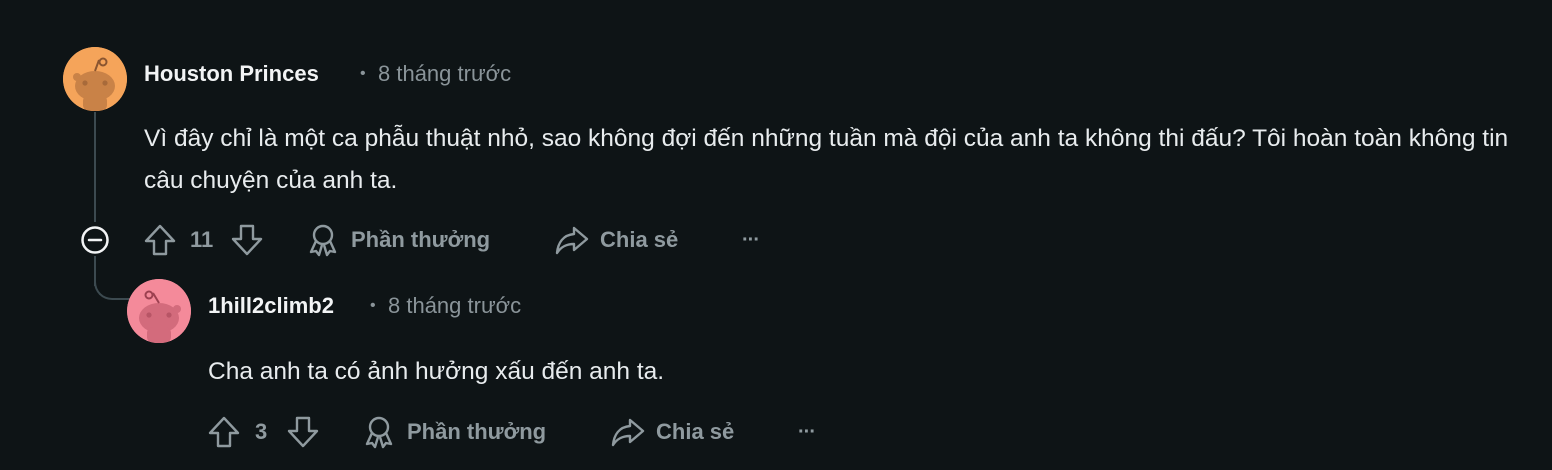 The height and width of the screenshot is (470, 1552). What do you see at coordinates (271, 306) in the screenshot?
I see `comment-author: 1hill2climb2` at bounding box center [271, 306].